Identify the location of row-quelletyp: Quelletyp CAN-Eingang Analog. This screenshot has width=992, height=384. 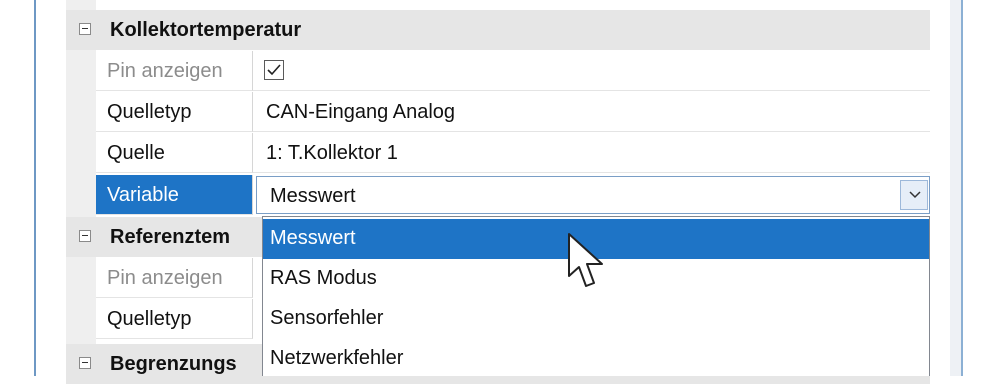
(513, 112).